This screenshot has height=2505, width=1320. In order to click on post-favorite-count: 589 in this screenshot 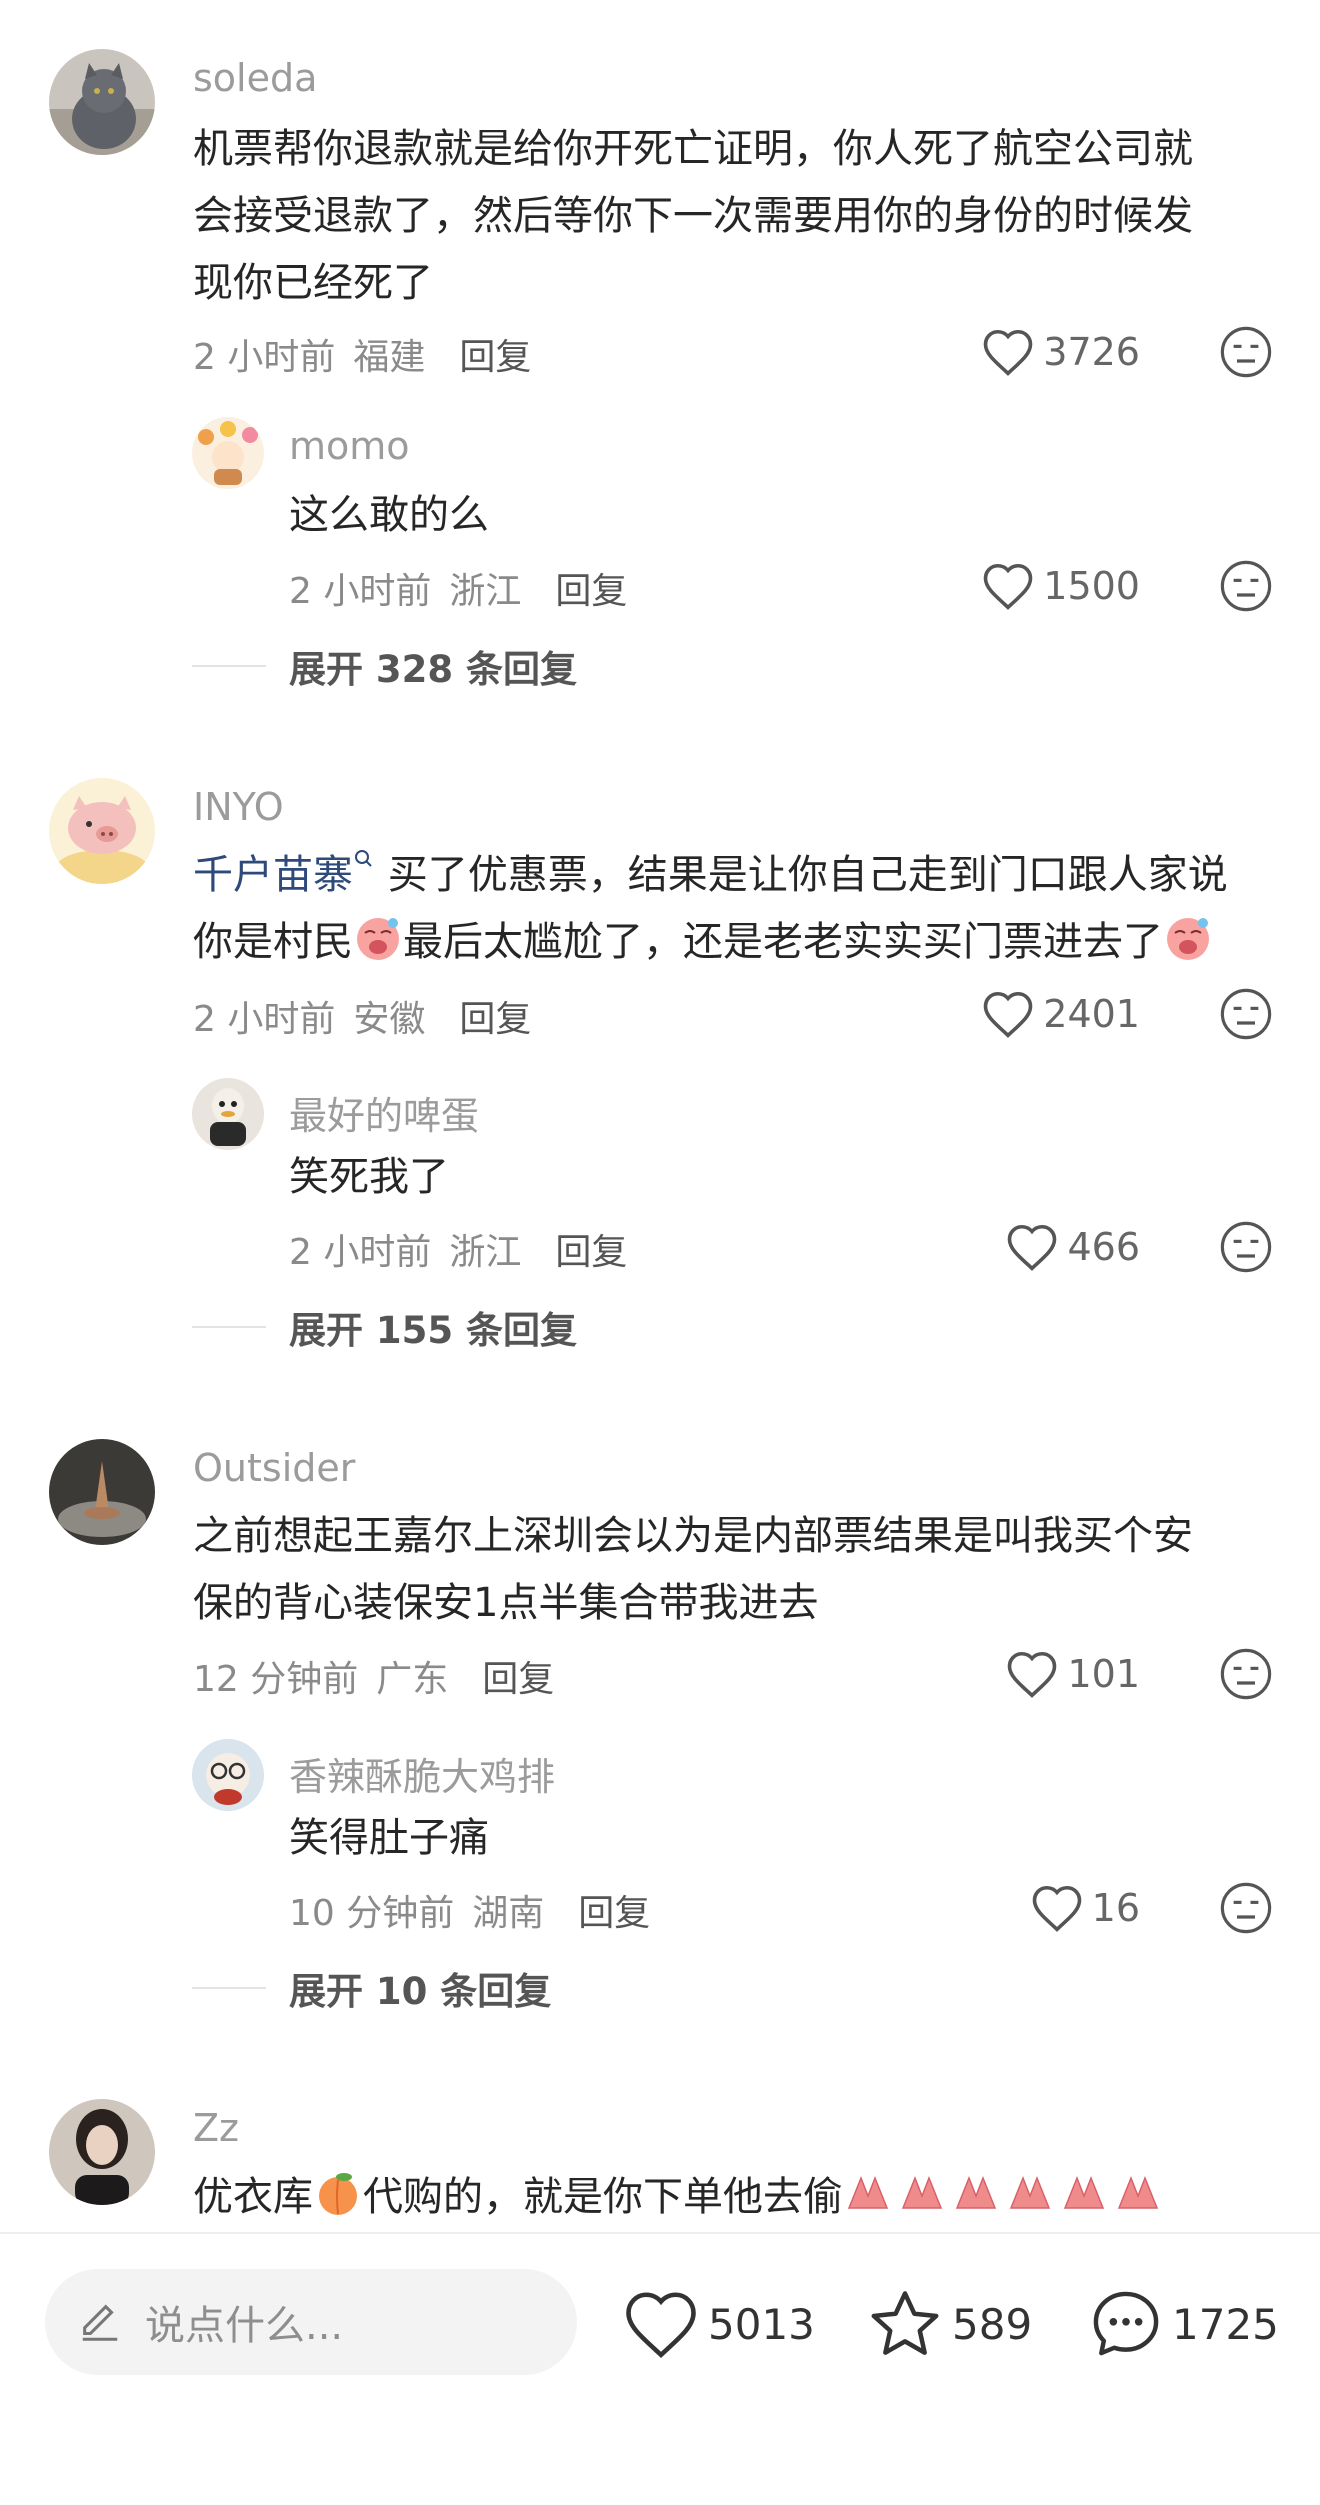, I will do `click(992, 2324)`.